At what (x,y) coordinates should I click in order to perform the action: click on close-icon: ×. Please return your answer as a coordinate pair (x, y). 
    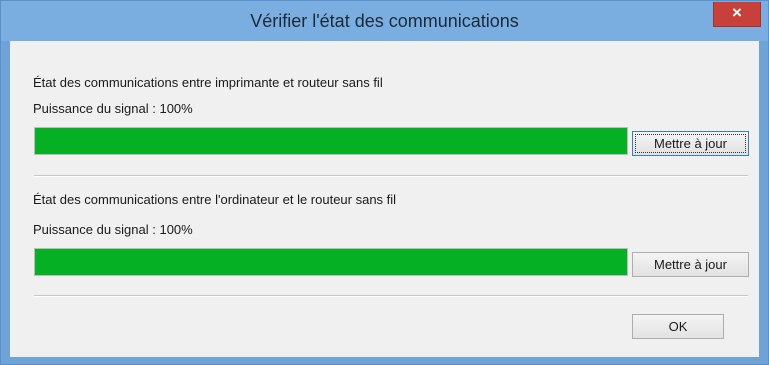
    Looking at the image, I should click on (737, 12).